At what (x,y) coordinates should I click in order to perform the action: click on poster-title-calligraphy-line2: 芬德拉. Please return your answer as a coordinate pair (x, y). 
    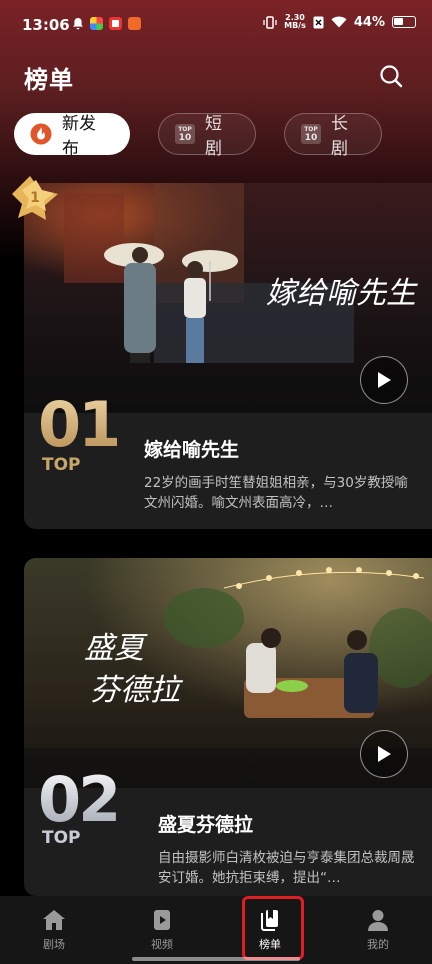
    Looking at the image, I should click on (137, 690).